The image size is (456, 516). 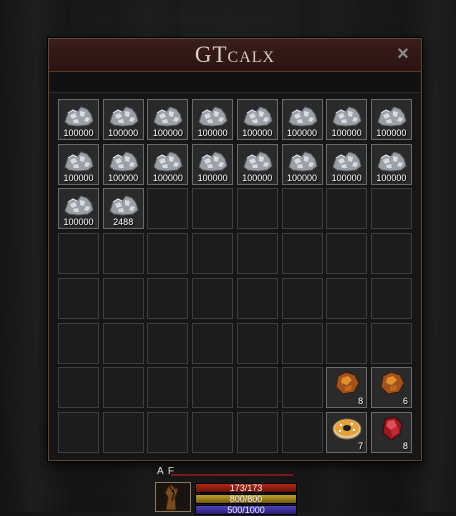 I want to click on inventory-slot: 6, so click(x=391, y=388).